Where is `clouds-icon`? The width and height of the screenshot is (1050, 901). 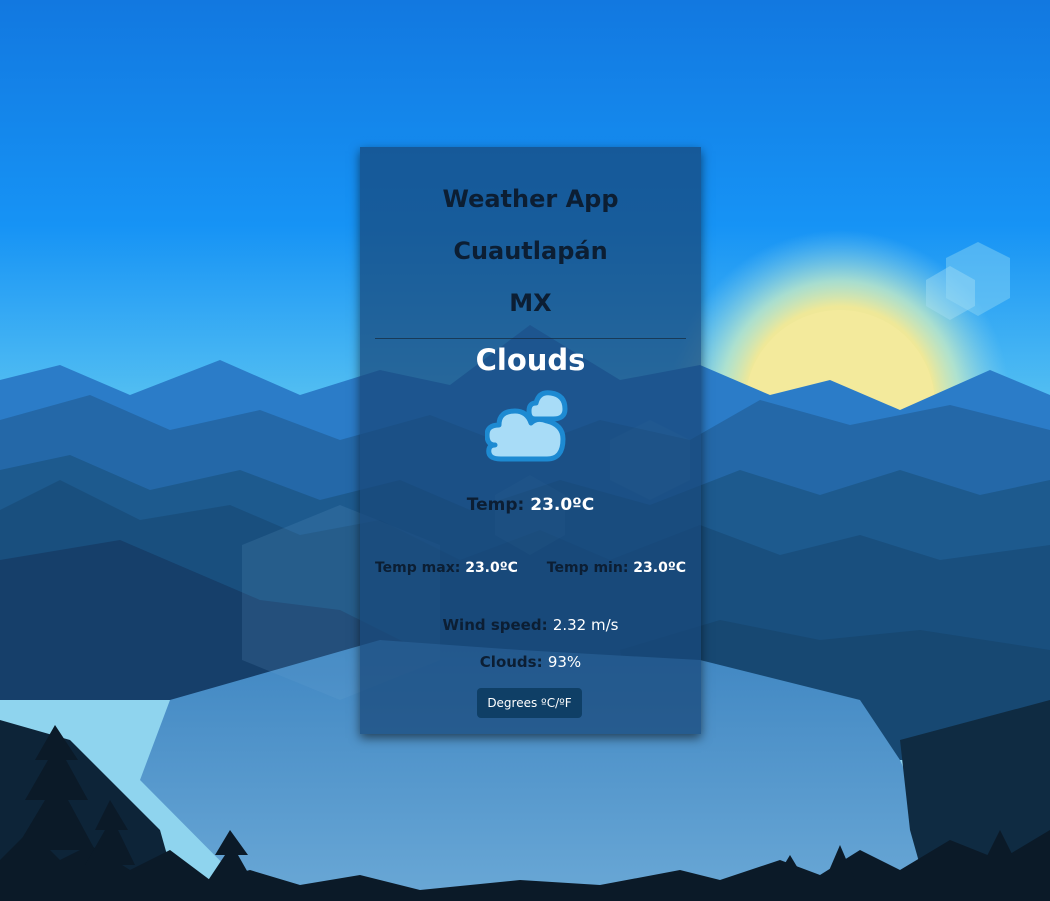 clouds-icon is located at coordinates (526, 426).